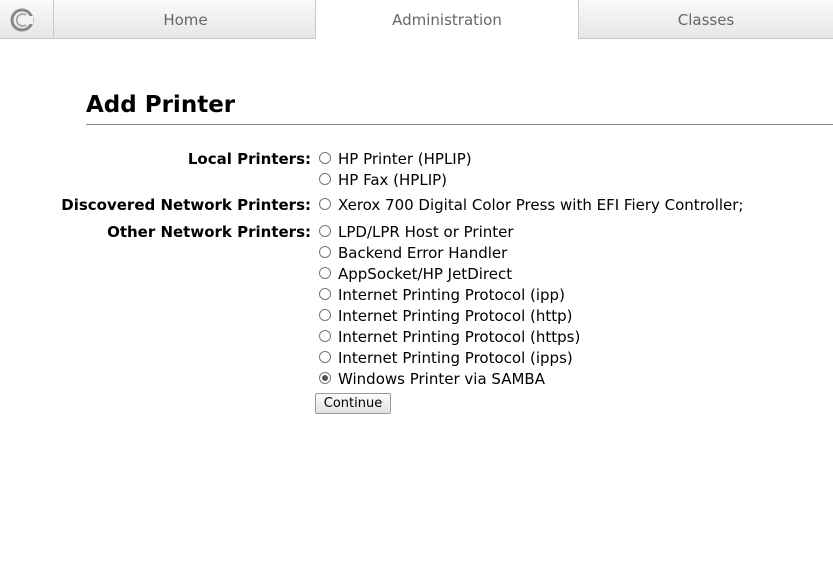  Describe the element at coordinates (459, 337) in the screenshot. I see `printer-option-label: Internet Printing Protocol (https)` at that location.